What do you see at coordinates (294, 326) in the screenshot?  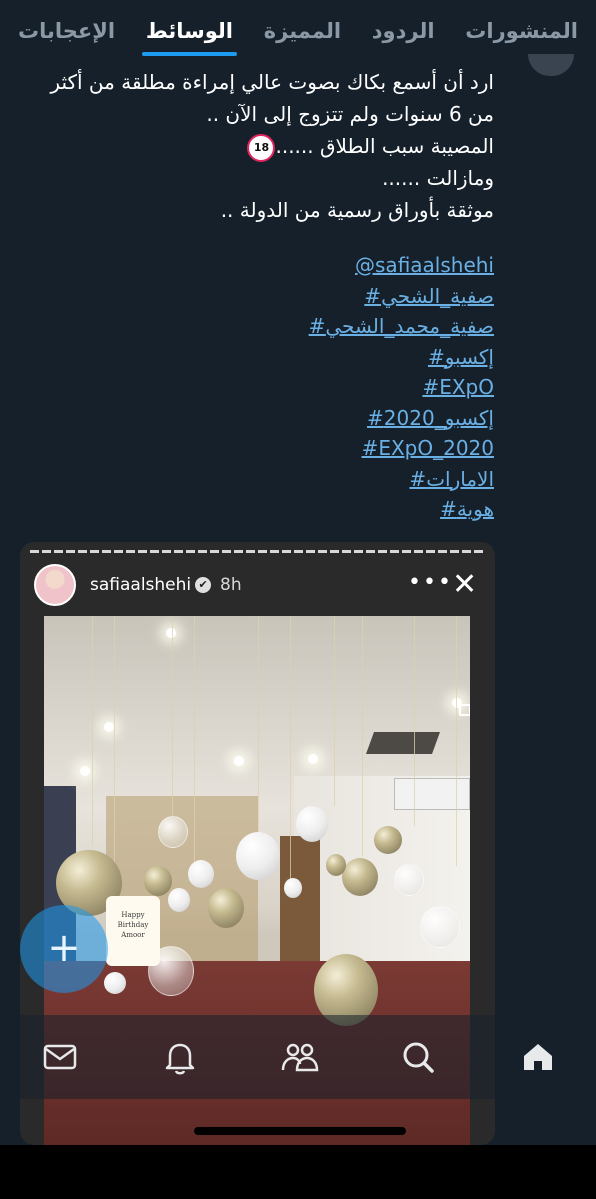 I see `hashtag-link: #صفية_محمد_الشحي` at bounding box center [294, 326].